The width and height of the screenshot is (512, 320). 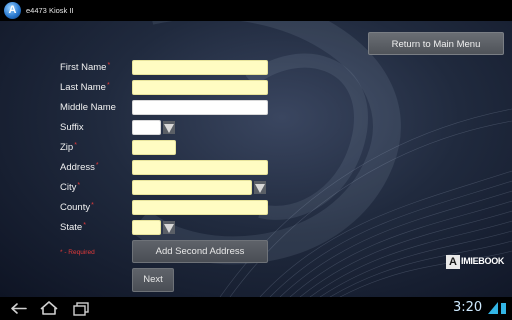 What do you see at coordinates (85, 87) in the screenshot?
I see `last-name-label: Last Name*` at bounding box center [85, 87].